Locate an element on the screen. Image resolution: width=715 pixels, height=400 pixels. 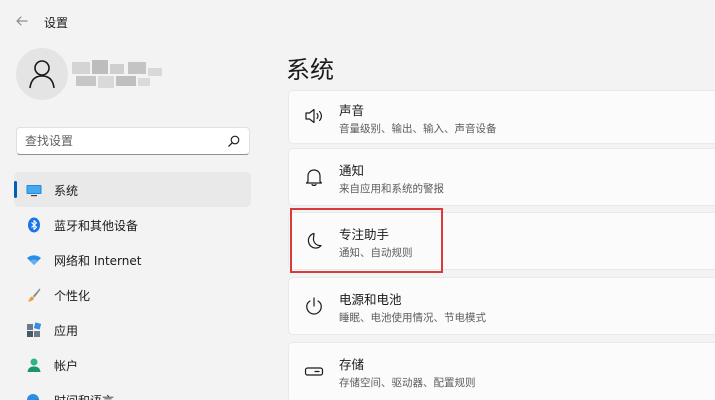
apps-icon is located at coordinates (34, 329).